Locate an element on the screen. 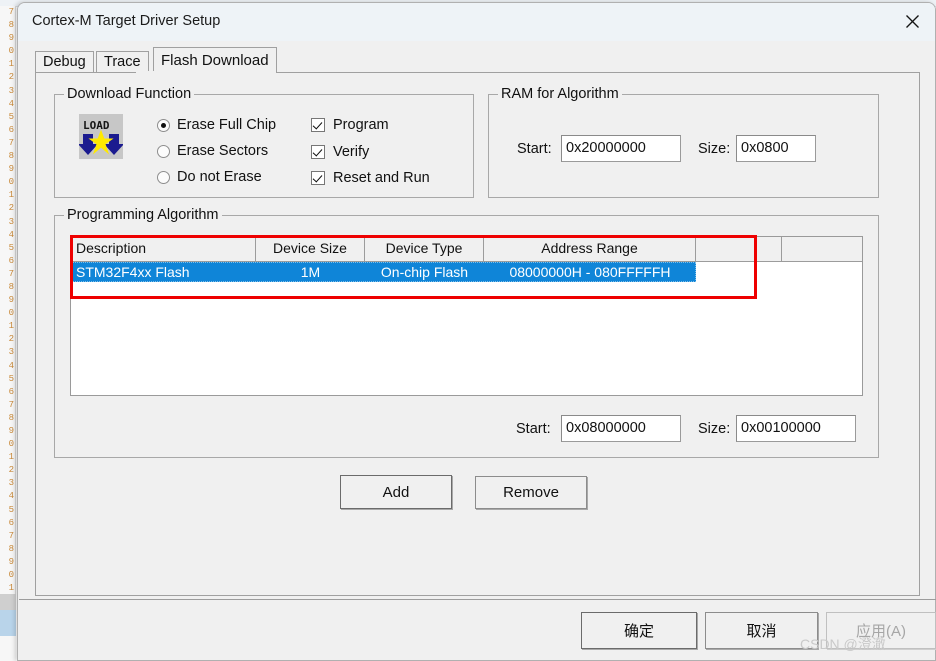 The image size is (936, 661). radio-erase-full-chip-label: Erase Full Chip is located at coordinates (227, 125).